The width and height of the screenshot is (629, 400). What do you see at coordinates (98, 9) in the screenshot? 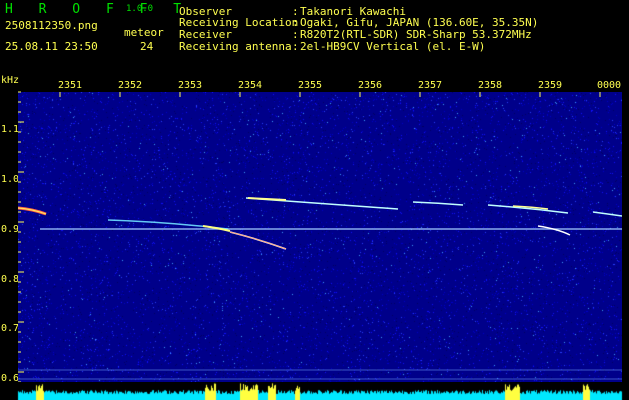
I see `app-title: H R O F F T` at bounding box center [98, 9].